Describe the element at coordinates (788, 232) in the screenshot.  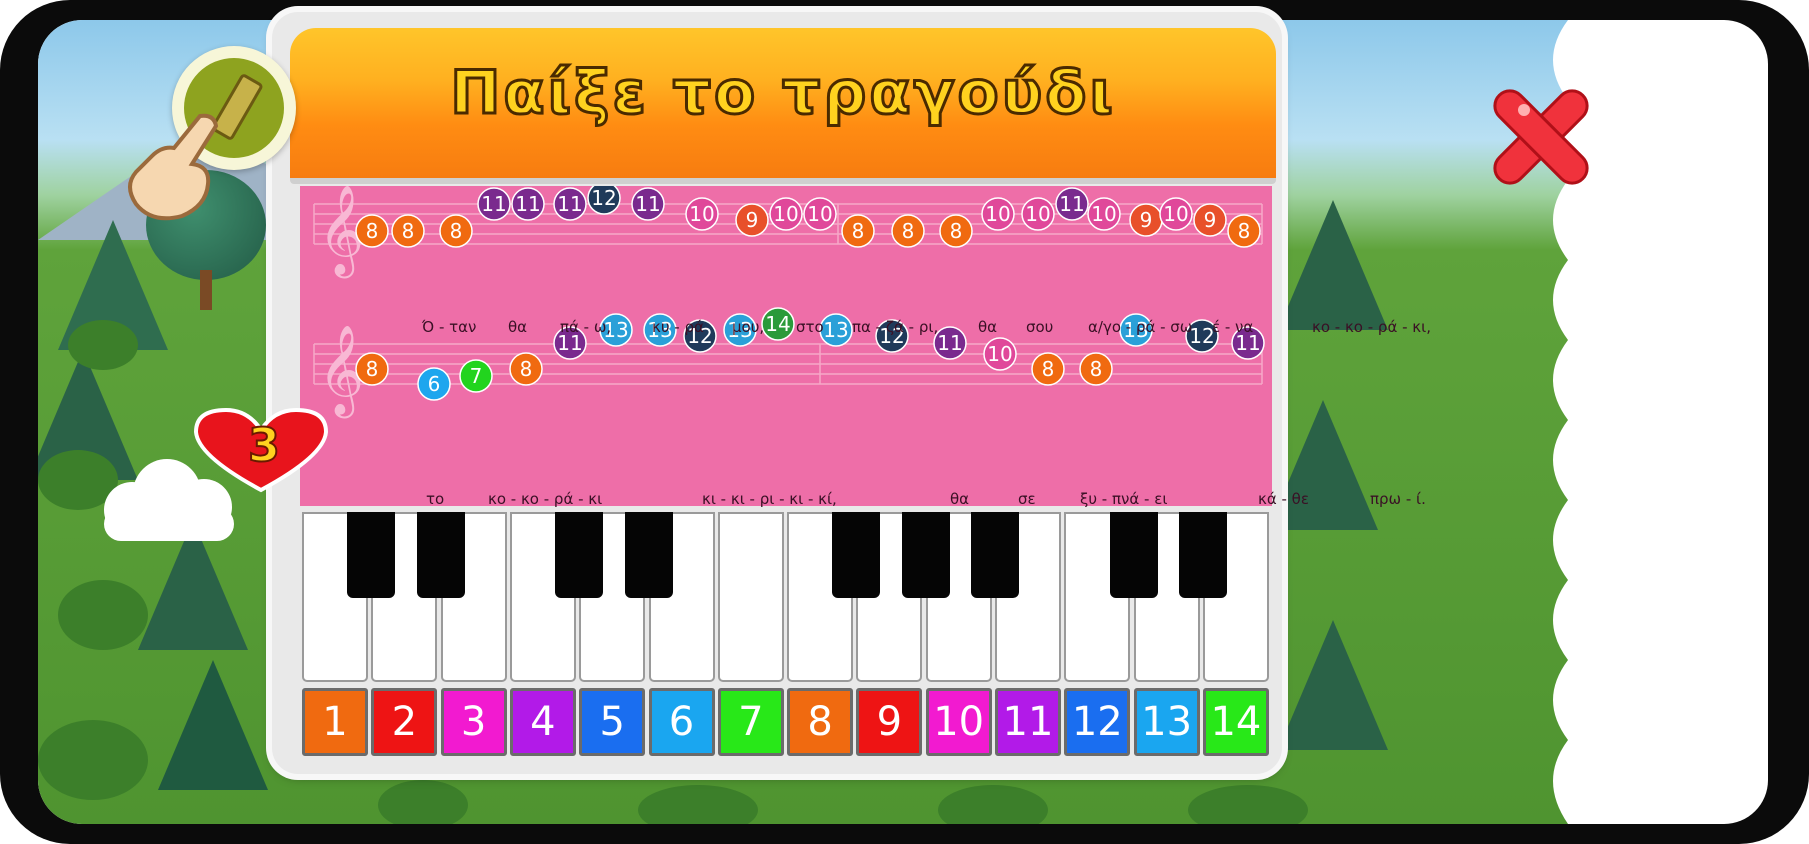
I see `staff-1: 𝄞 8 8 811 11 11 12 11 10 9 10 108 8 810 10 11 10 9 10 9 8` at that location.